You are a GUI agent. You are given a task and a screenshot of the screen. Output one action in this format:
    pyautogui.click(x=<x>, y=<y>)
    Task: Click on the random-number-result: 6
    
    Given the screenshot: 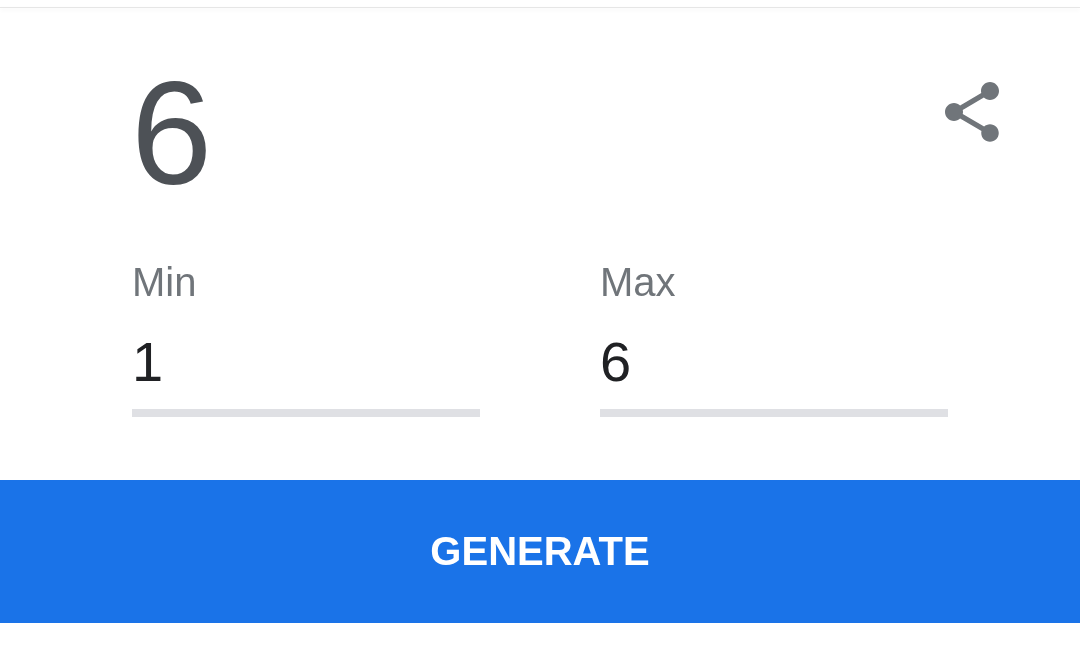 What is the action you would take?
    pyautogui.click(x=172, y=134)
    